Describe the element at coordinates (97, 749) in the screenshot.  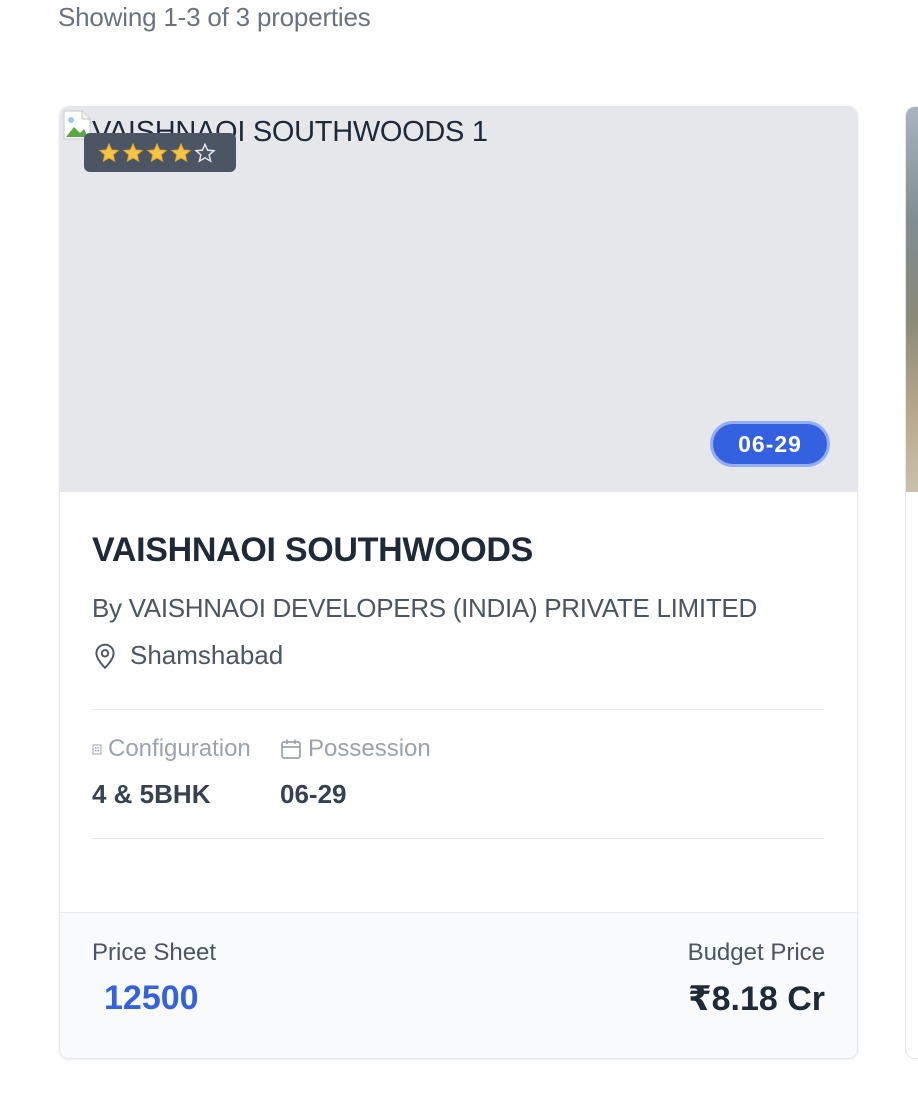
I see `building-icon` at that location.